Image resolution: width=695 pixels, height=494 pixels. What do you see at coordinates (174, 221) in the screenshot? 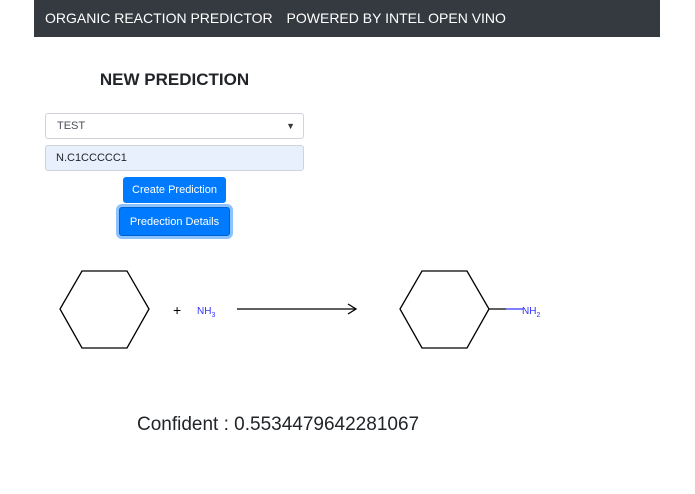
I see `prediction-details-button: Predection Details` at bounding box center [174, 221].